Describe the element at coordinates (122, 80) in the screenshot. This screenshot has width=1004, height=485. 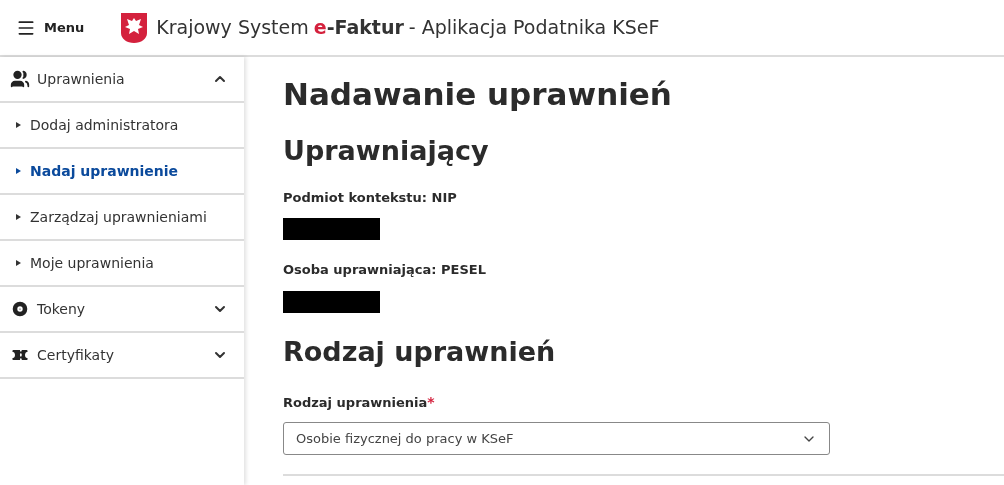
I see `sidebar-section: Uprawnienia` at that location.